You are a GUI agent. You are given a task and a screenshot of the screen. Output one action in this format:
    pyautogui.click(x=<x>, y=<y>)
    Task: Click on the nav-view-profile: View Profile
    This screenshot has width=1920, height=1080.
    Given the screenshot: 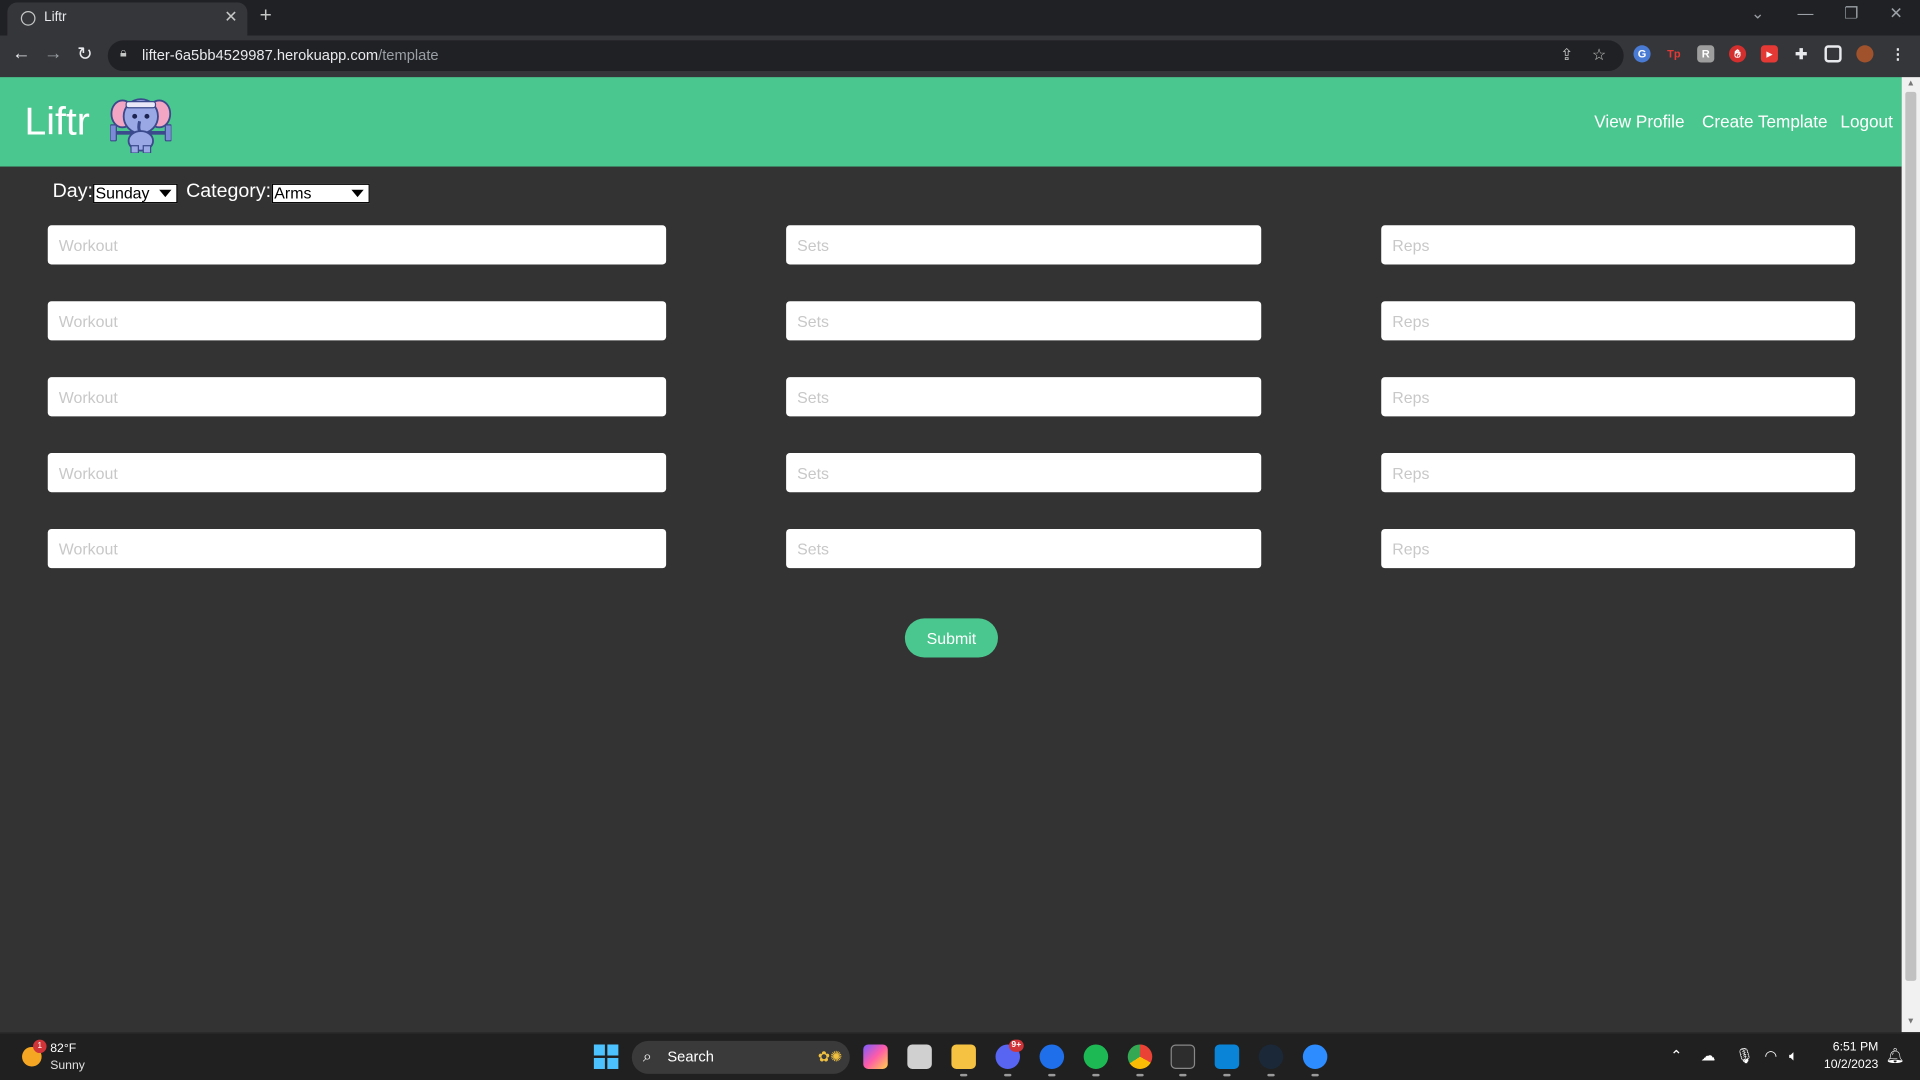 What is the action you would take?
    pyautogui.click(x=1639, y=121)
    